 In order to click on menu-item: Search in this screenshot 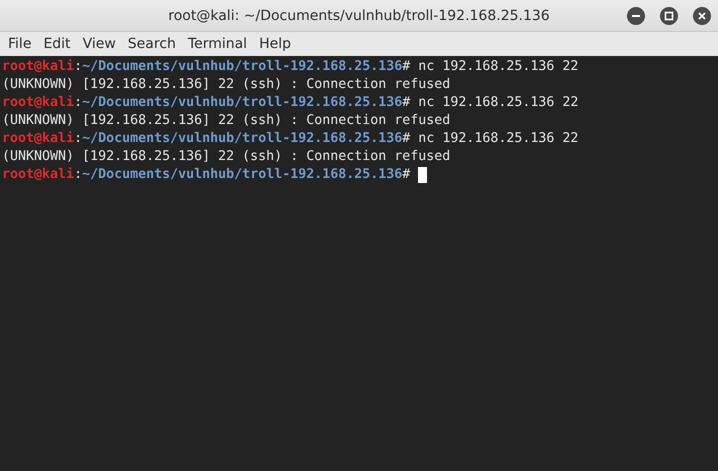, I will do `click(152, 44)`.